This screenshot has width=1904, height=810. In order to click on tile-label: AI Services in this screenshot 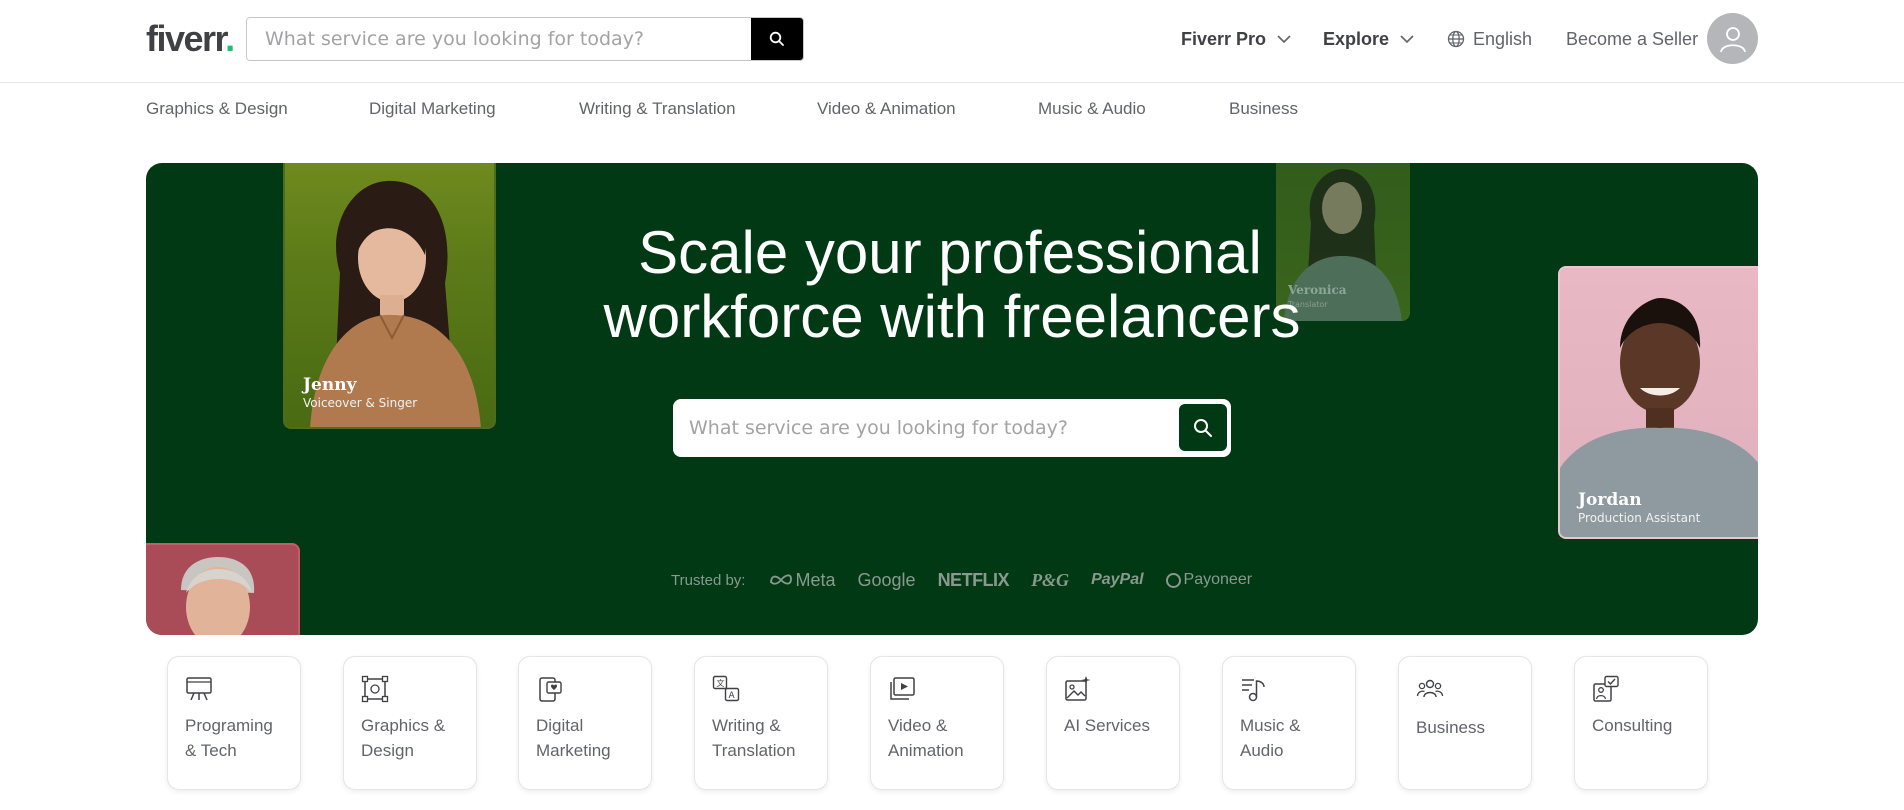, I will do `click(1120, 725)`.